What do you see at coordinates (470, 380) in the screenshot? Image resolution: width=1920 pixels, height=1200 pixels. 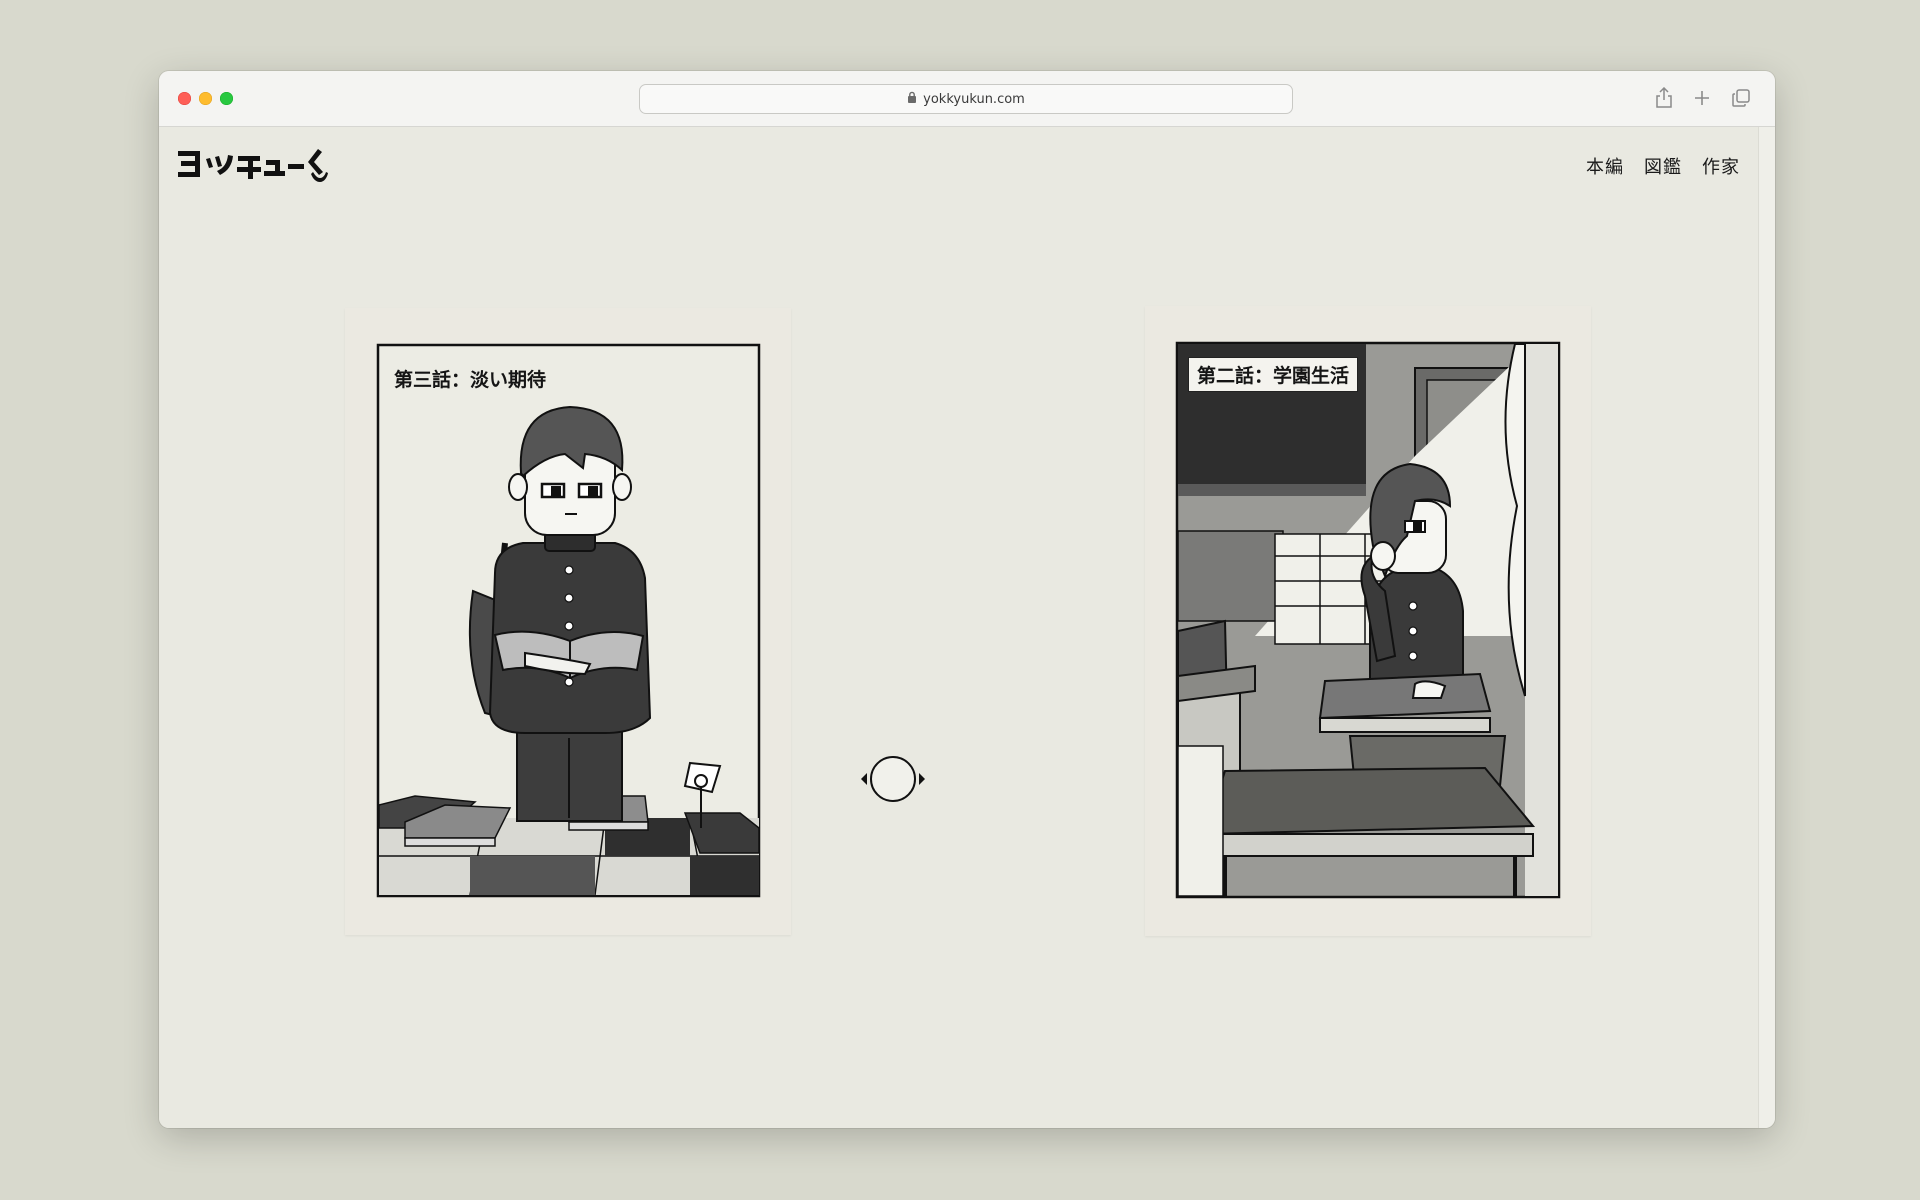 I see `episode-card-3-title: 第三話：淡い期待` at bounding box center [470, 380].